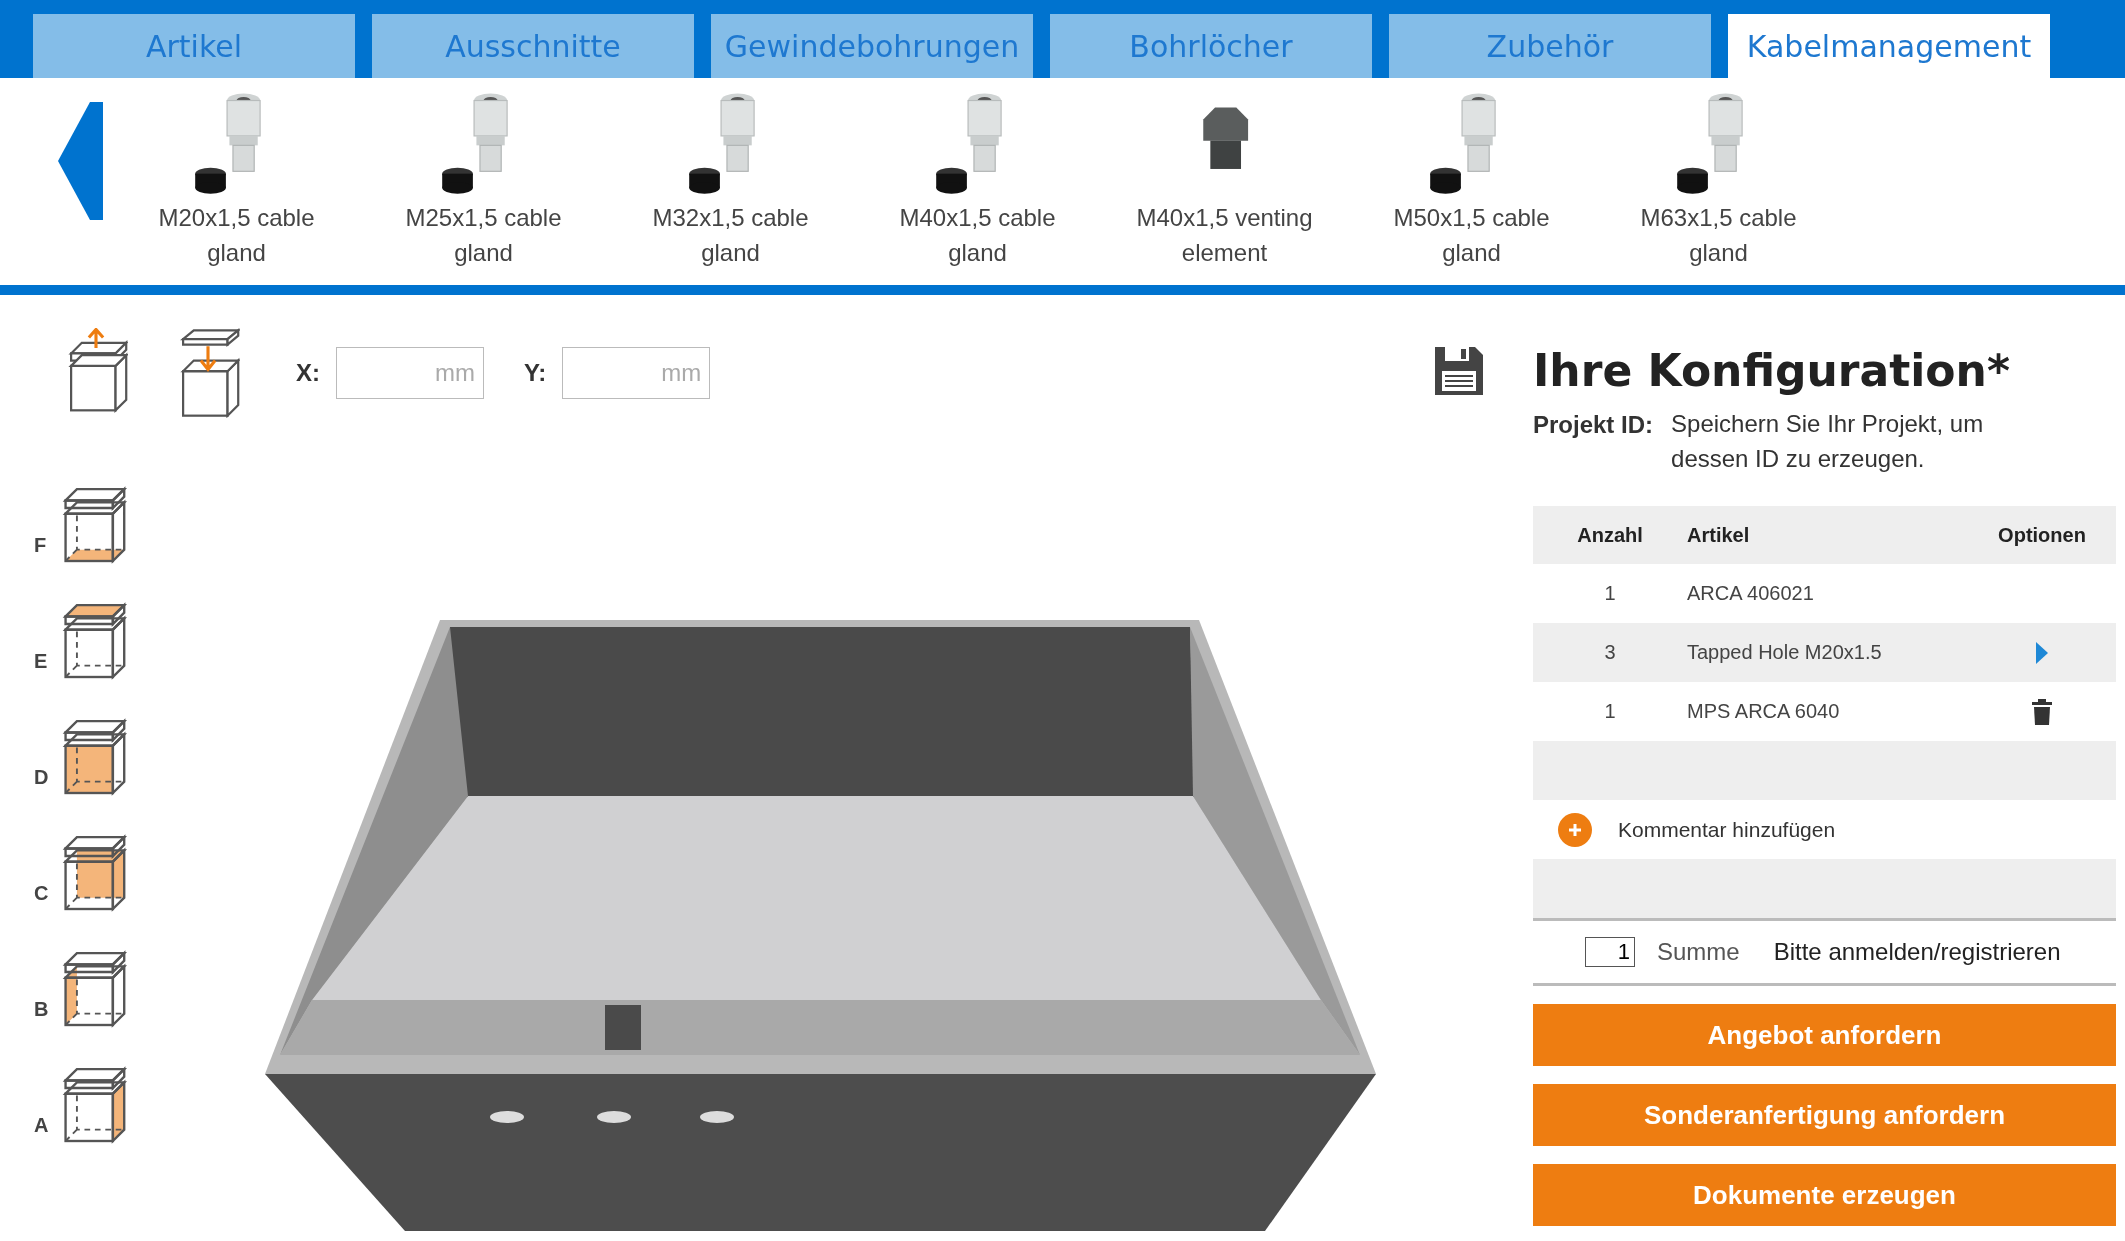 This screenshot has height=1241, width=2125. I want to click on product-label: M50x1,5 cable gland, so click(1471, 235).